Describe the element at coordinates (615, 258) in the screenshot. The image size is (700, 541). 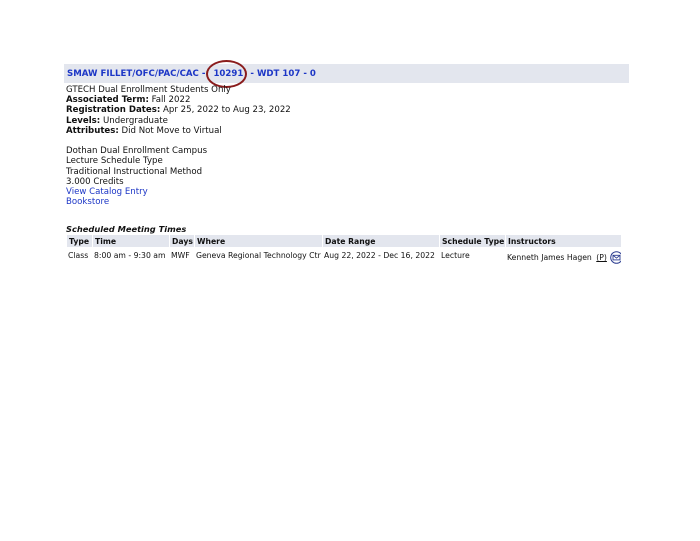
I see `email-icon` at that location.